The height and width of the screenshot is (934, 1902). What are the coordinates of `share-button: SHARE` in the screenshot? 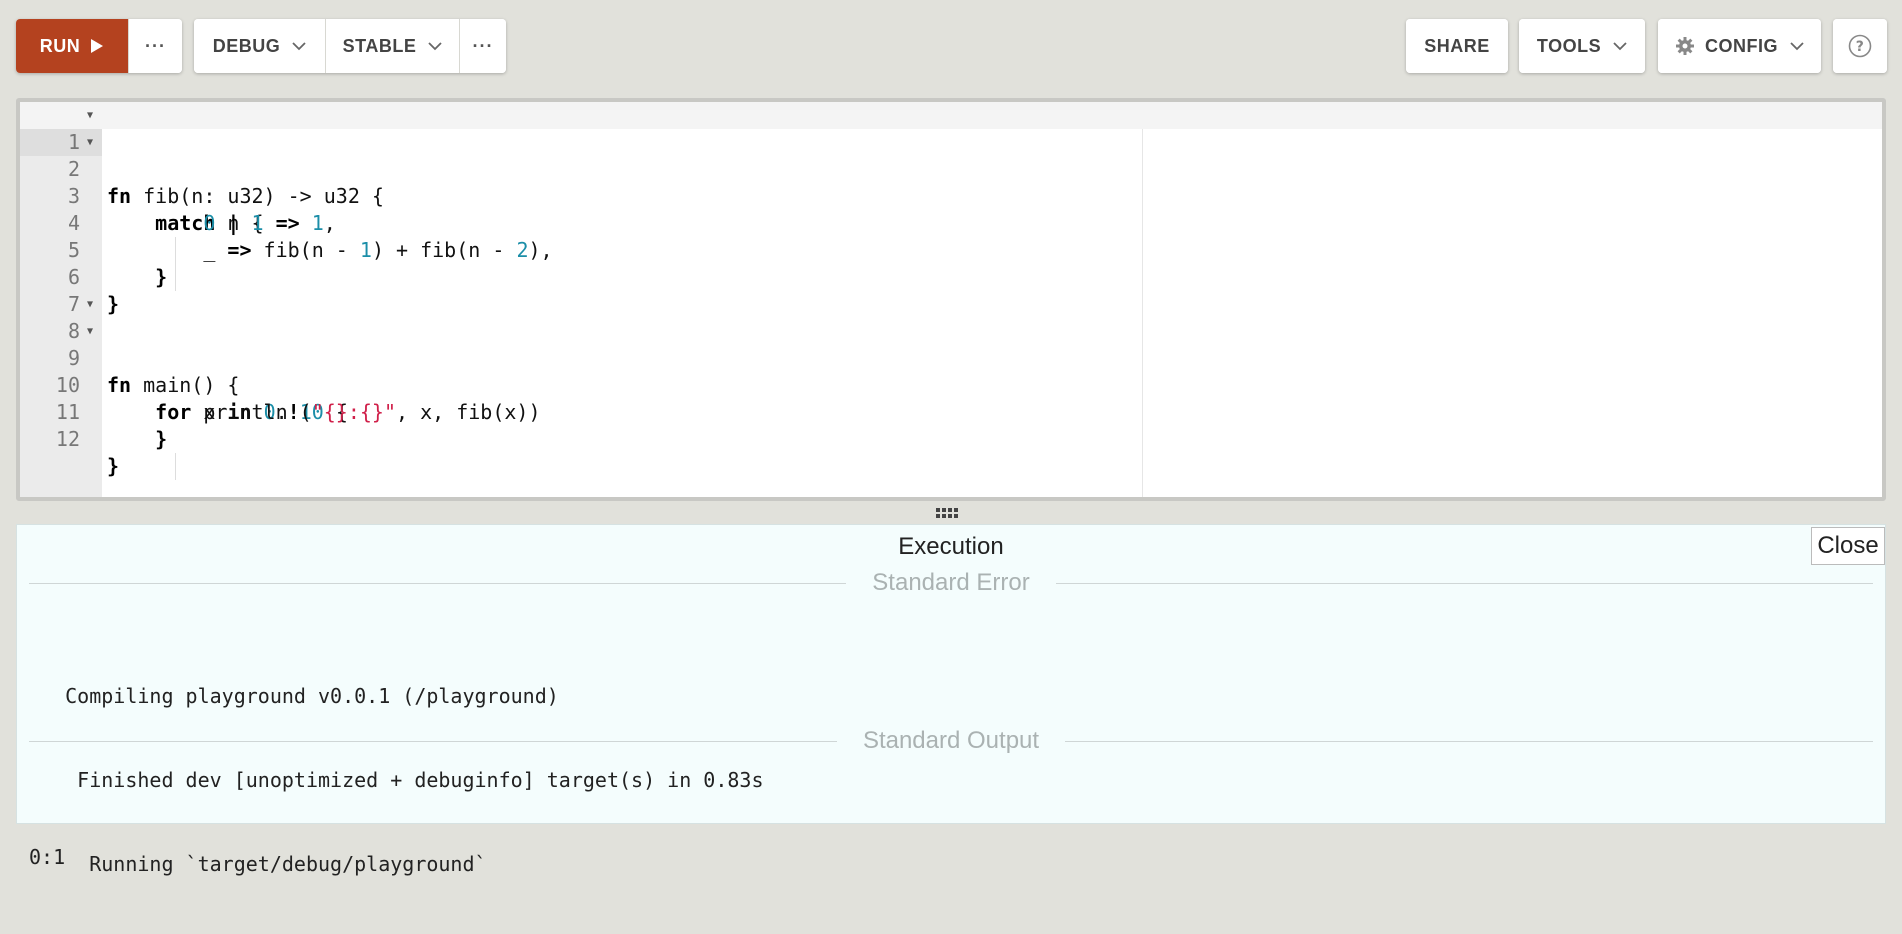 It's located at (1457, 46).